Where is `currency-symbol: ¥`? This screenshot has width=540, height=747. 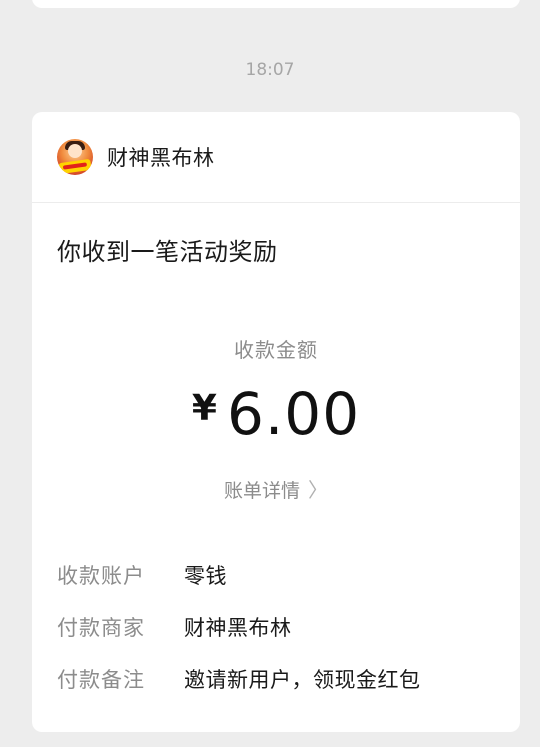
currency-symbol: ¥ is located at coordinates (204, 408).